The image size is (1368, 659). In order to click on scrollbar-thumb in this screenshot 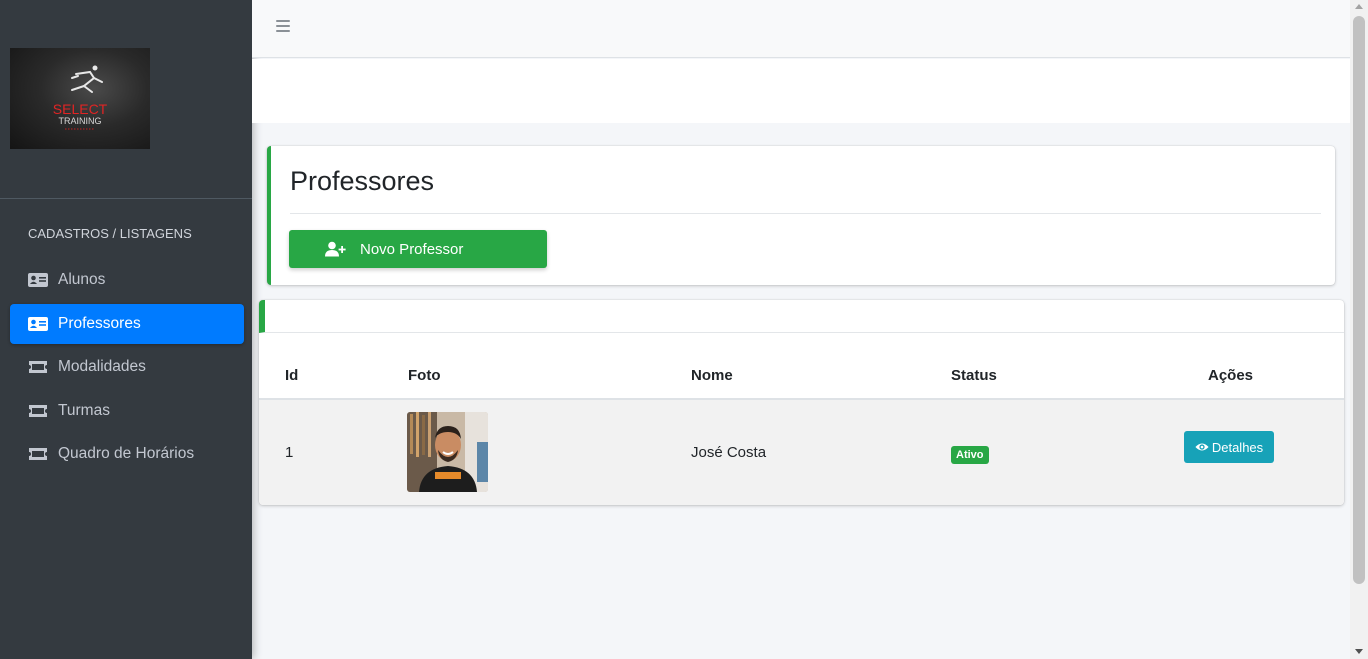, I will do `click(1359, 300)`.